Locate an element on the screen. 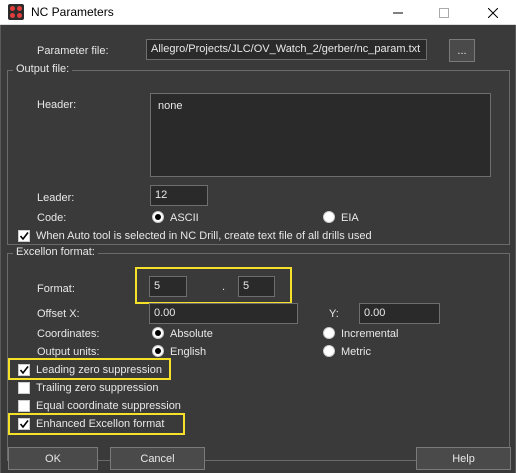  units-metric-radio is located at coordinates (329, 351).